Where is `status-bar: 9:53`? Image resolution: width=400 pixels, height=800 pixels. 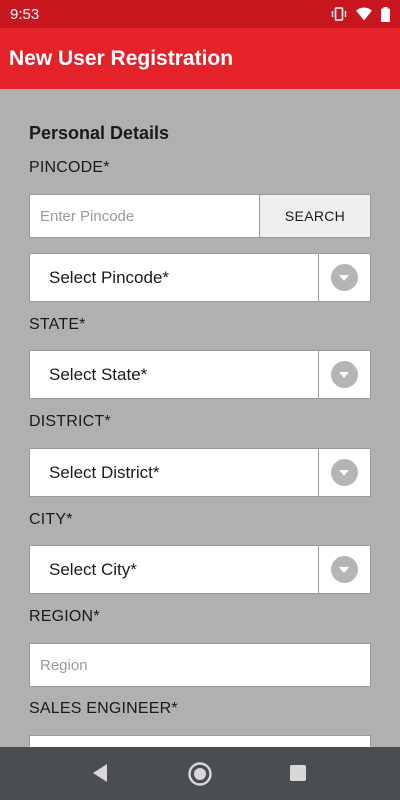 status-bar: 9:53 is located at coordinates (200, 14).